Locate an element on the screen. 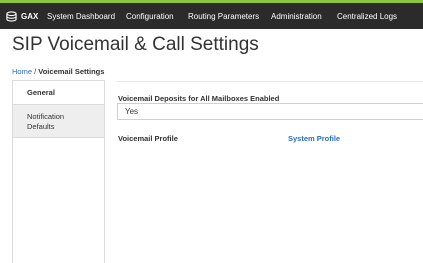  nav-administration: Administration is located at coordinates (296, 16).